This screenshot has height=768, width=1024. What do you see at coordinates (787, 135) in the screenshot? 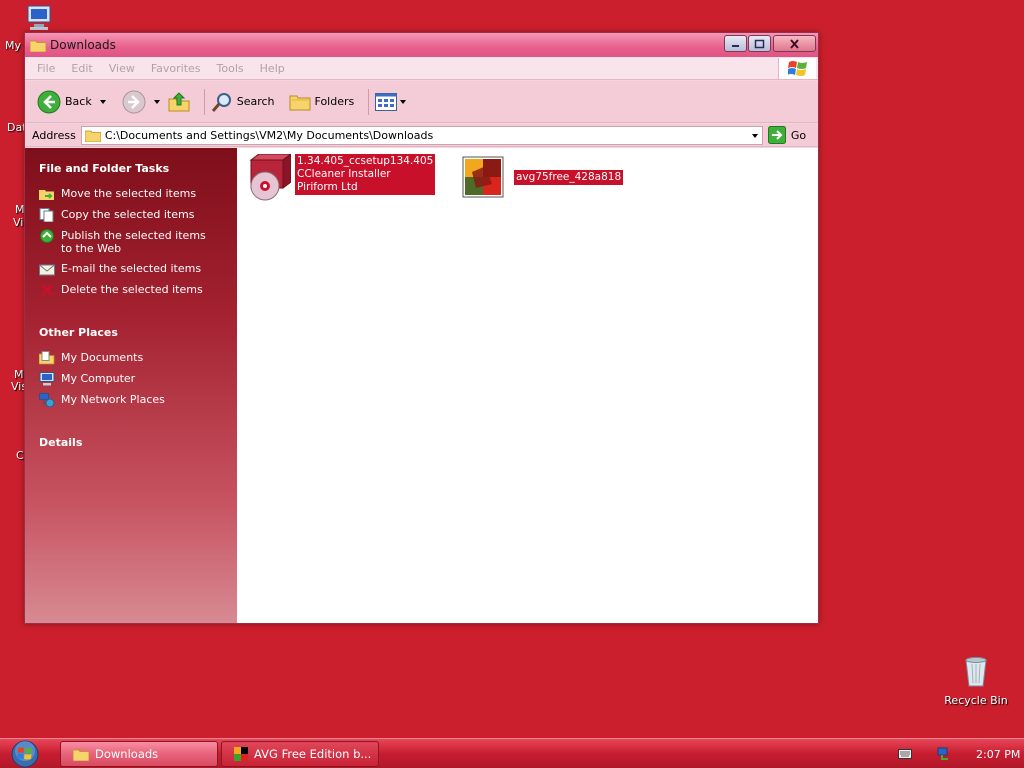
I see `go-button: Go` at bounding box center [787, 135].